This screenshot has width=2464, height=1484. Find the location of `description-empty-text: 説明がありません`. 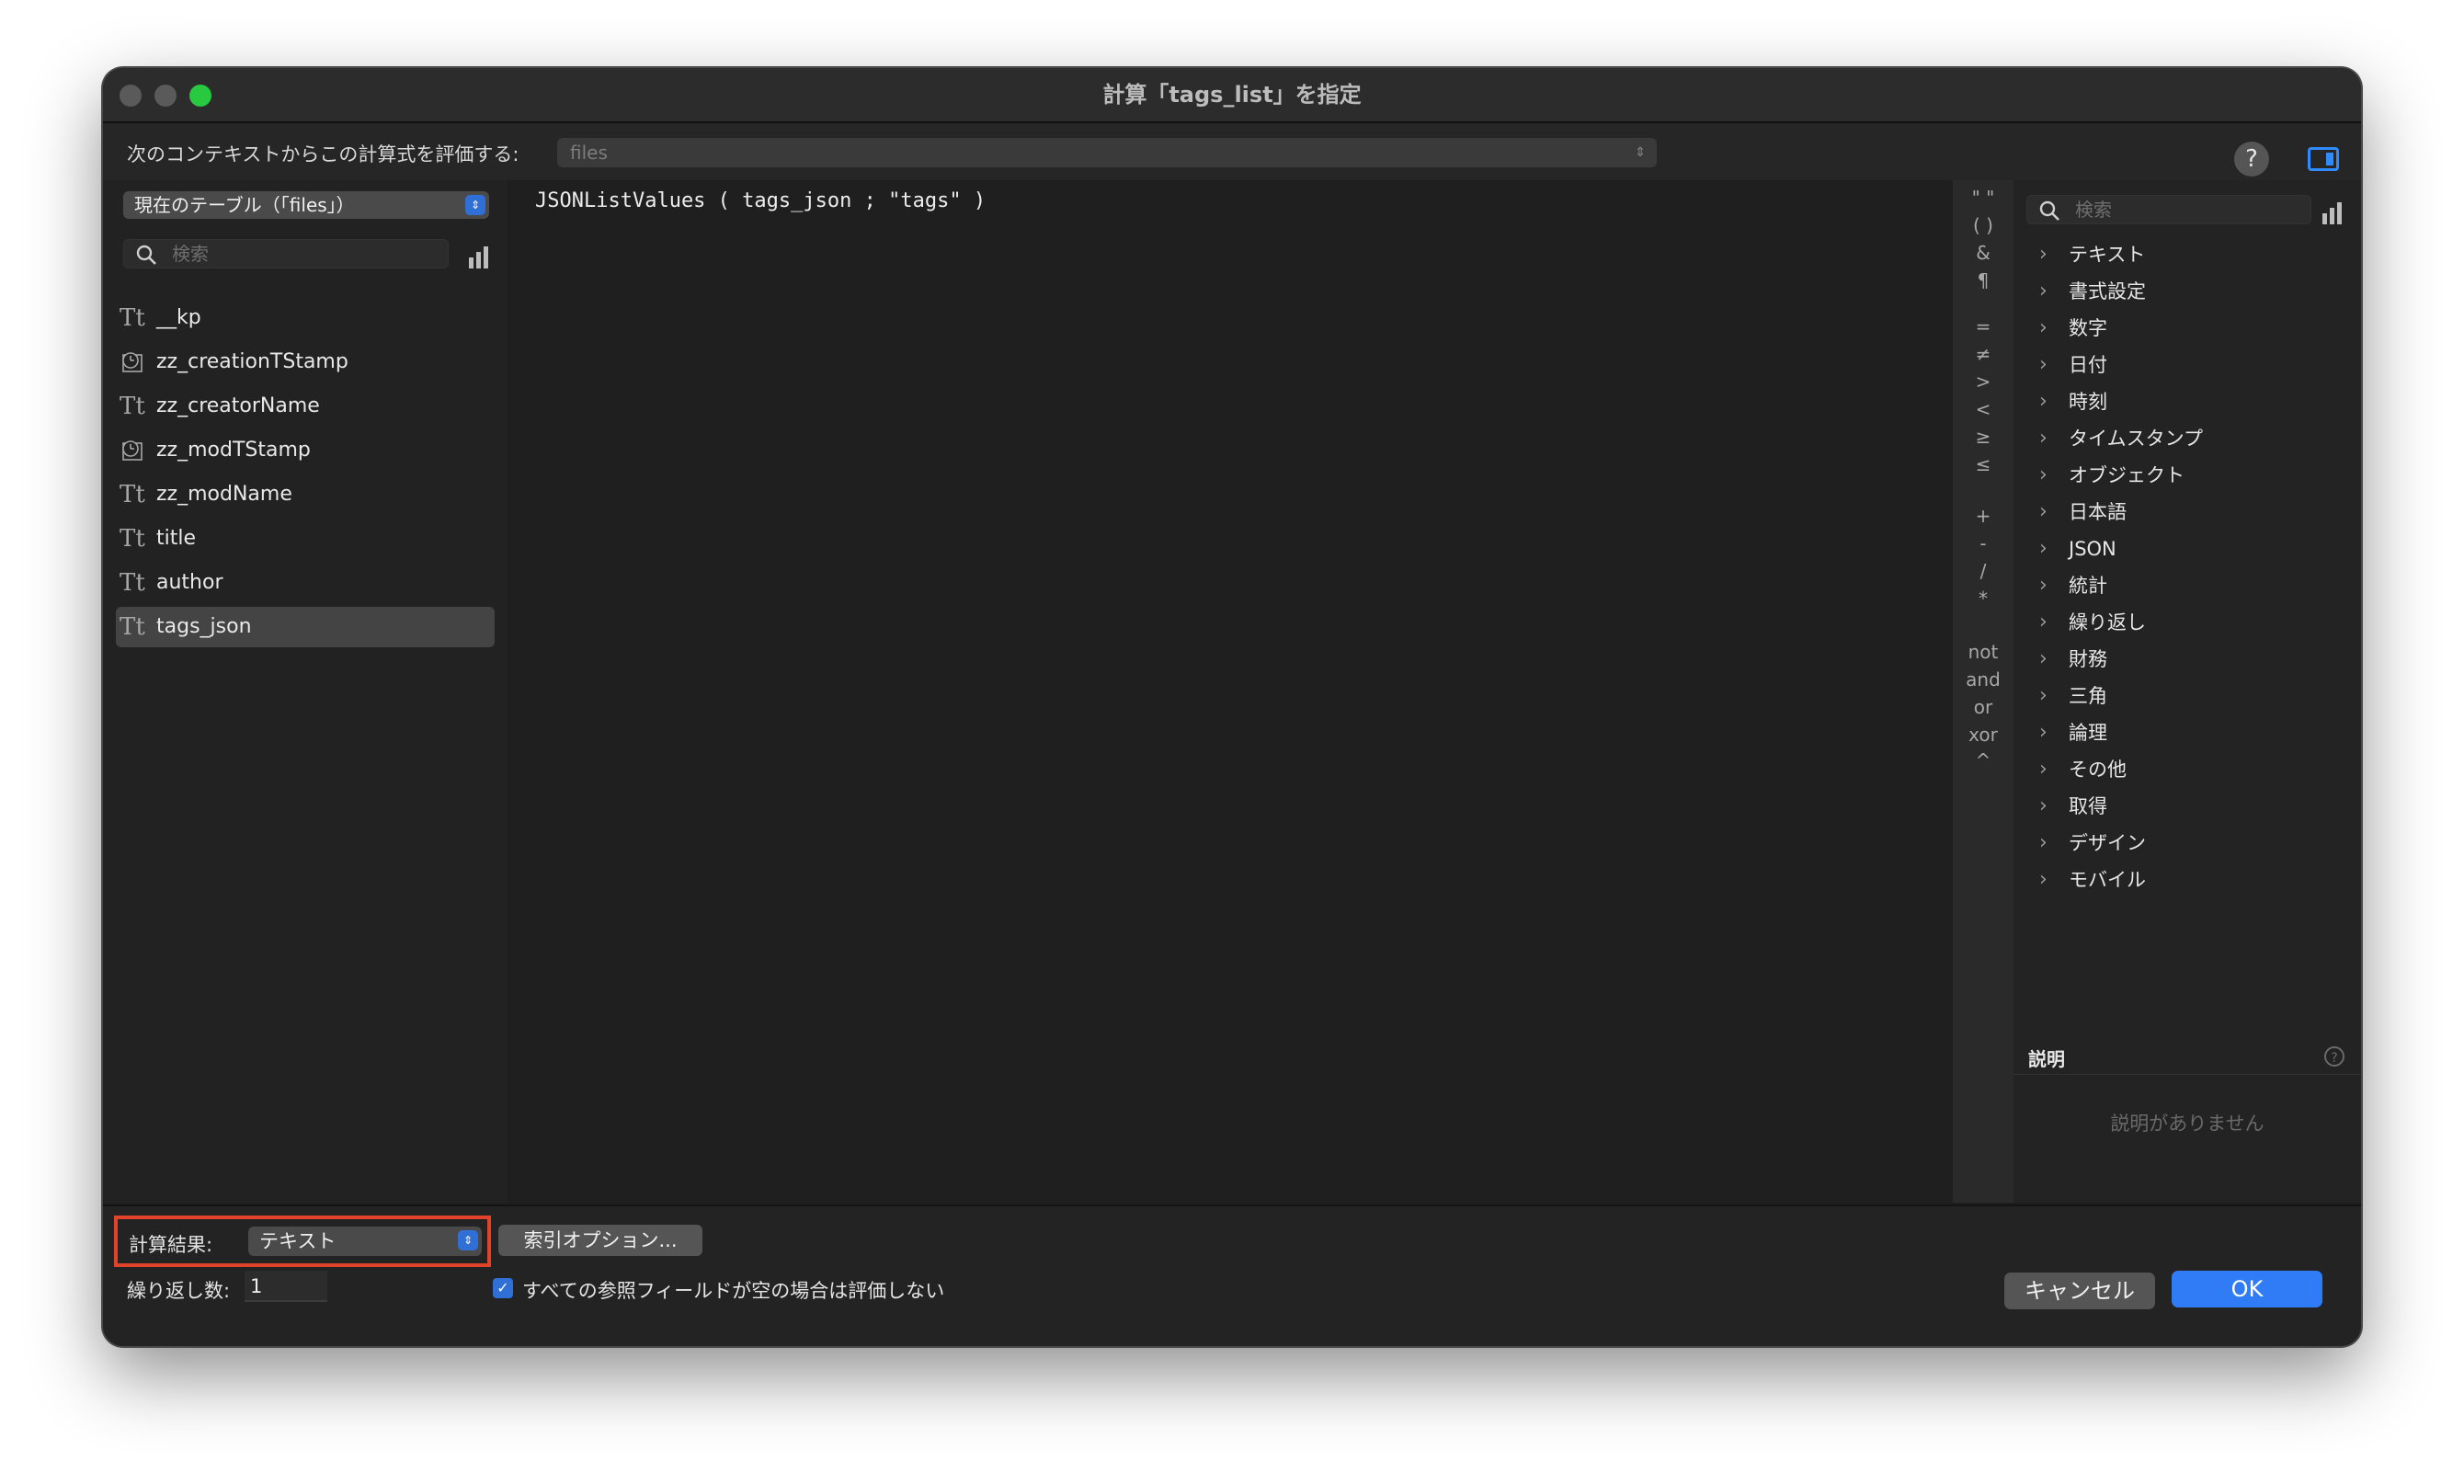

description-empty-text: 説明がありません is located at coordinates (2187, 1124).